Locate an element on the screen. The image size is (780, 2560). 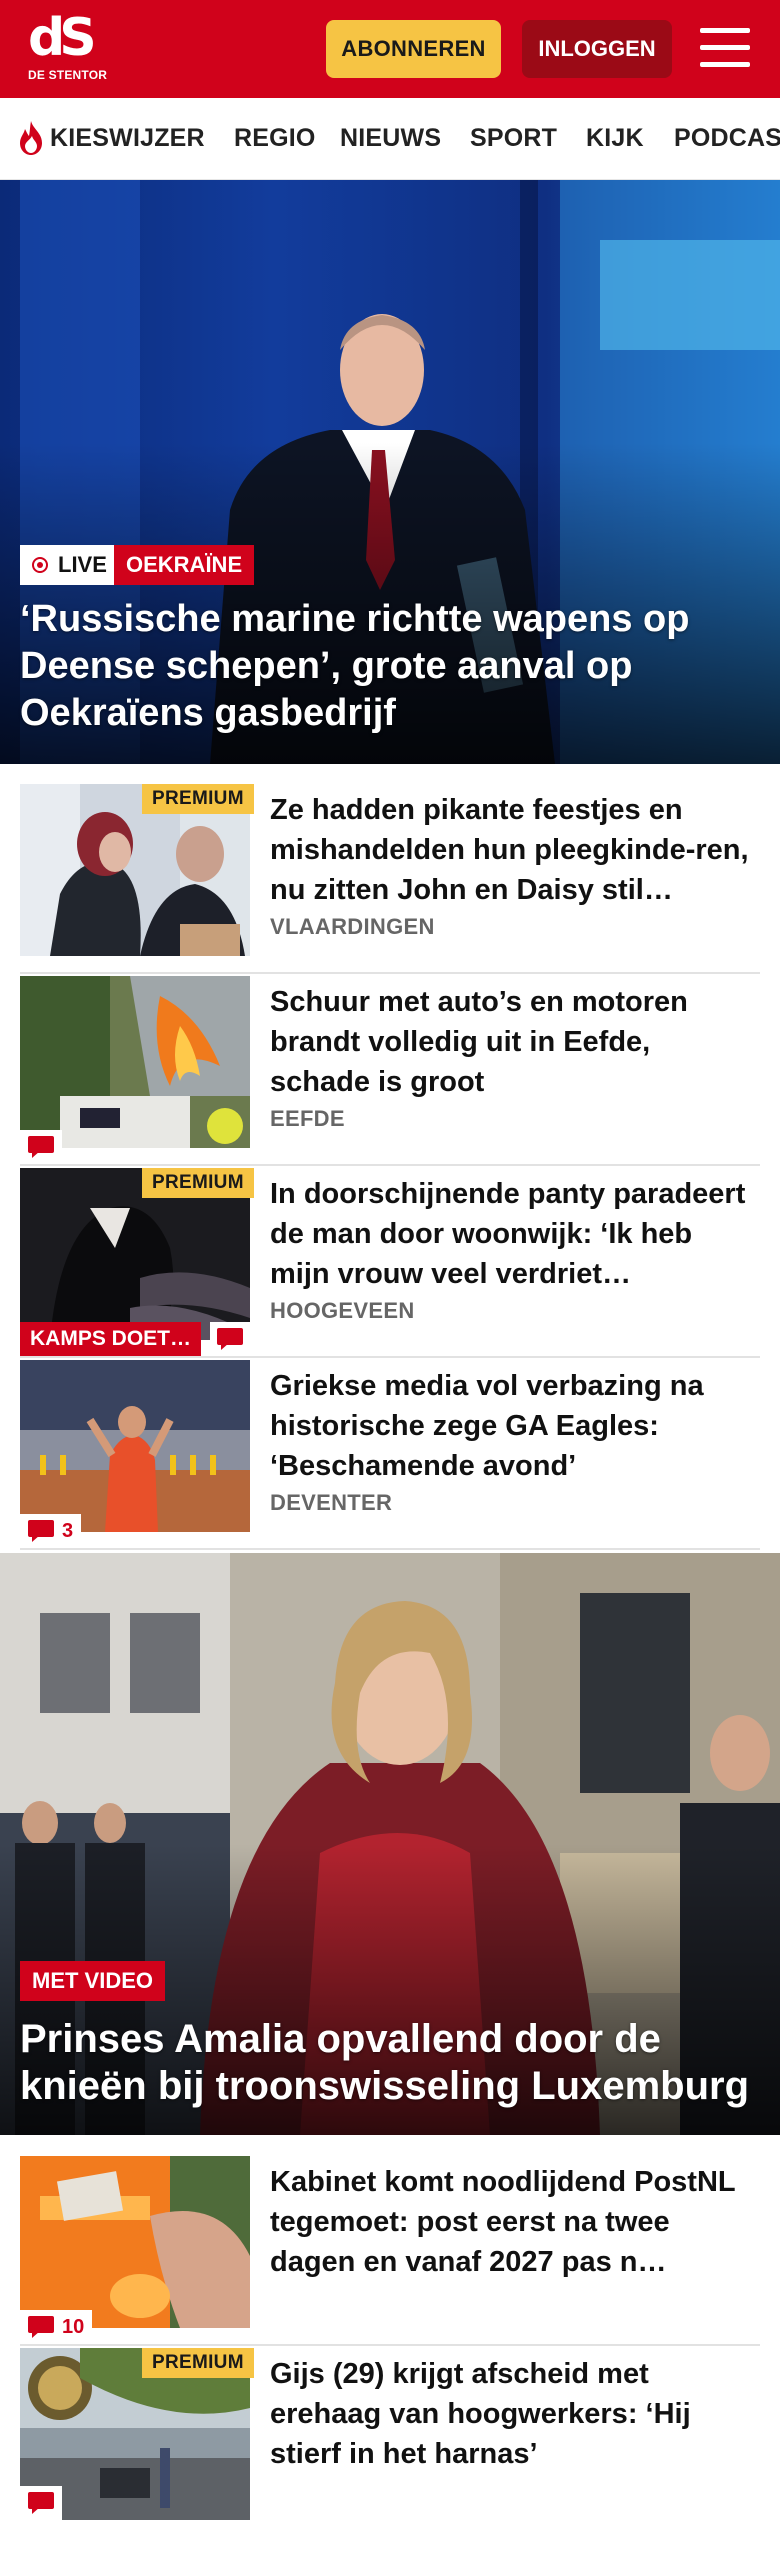
live-label: LIVE is located at coordinates (82, 564).